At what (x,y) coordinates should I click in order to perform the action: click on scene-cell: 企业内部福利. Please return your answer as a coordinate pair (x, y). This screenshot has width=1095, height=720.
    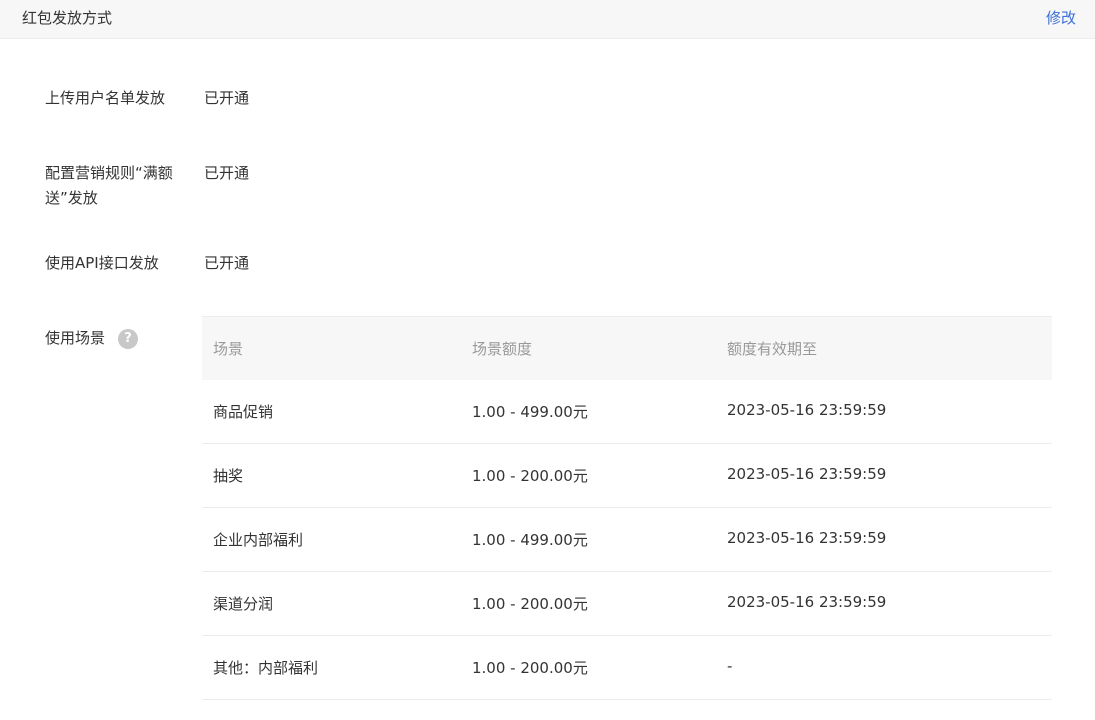
    Looking at the image, I should click on (258, 540).